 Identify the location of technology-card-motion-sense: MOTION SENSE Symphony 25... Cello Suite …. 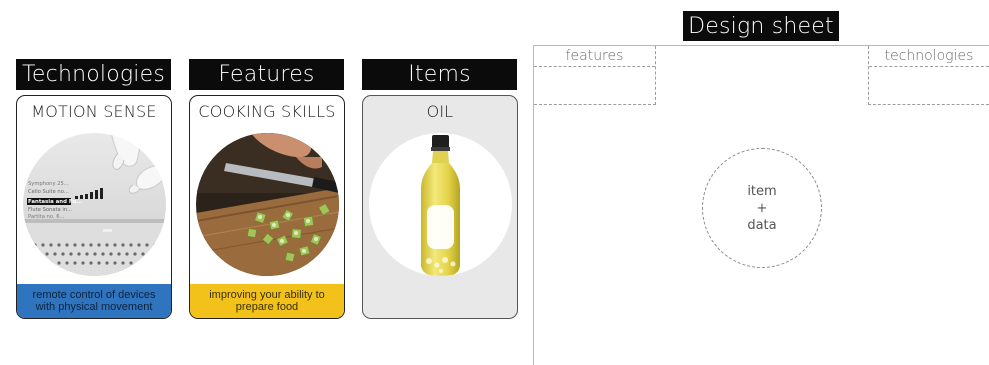
(94, 207).